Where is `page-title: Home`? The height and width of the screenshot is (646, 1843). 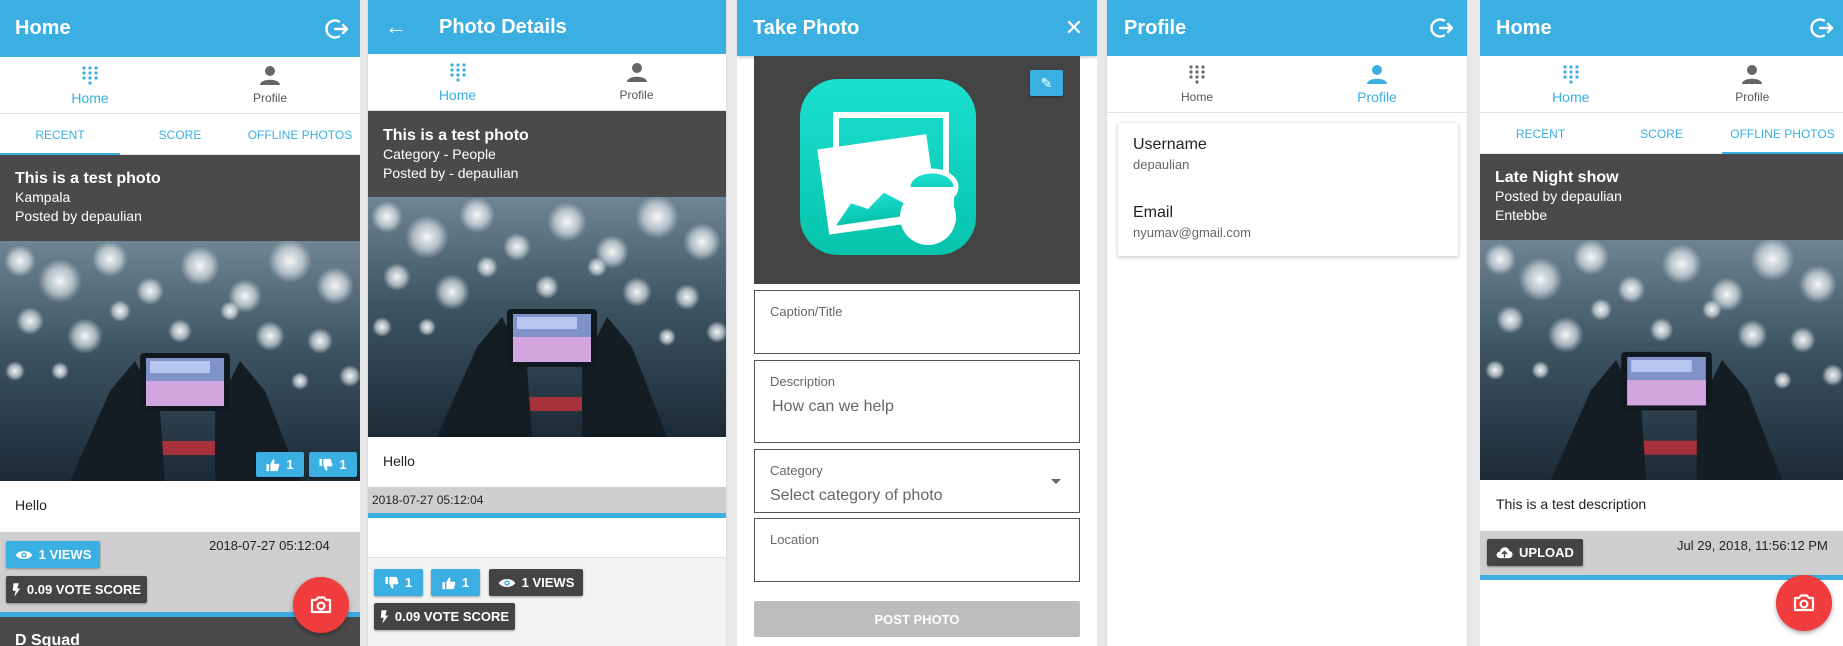 page-title: Home is located at coordinates (43, 28).